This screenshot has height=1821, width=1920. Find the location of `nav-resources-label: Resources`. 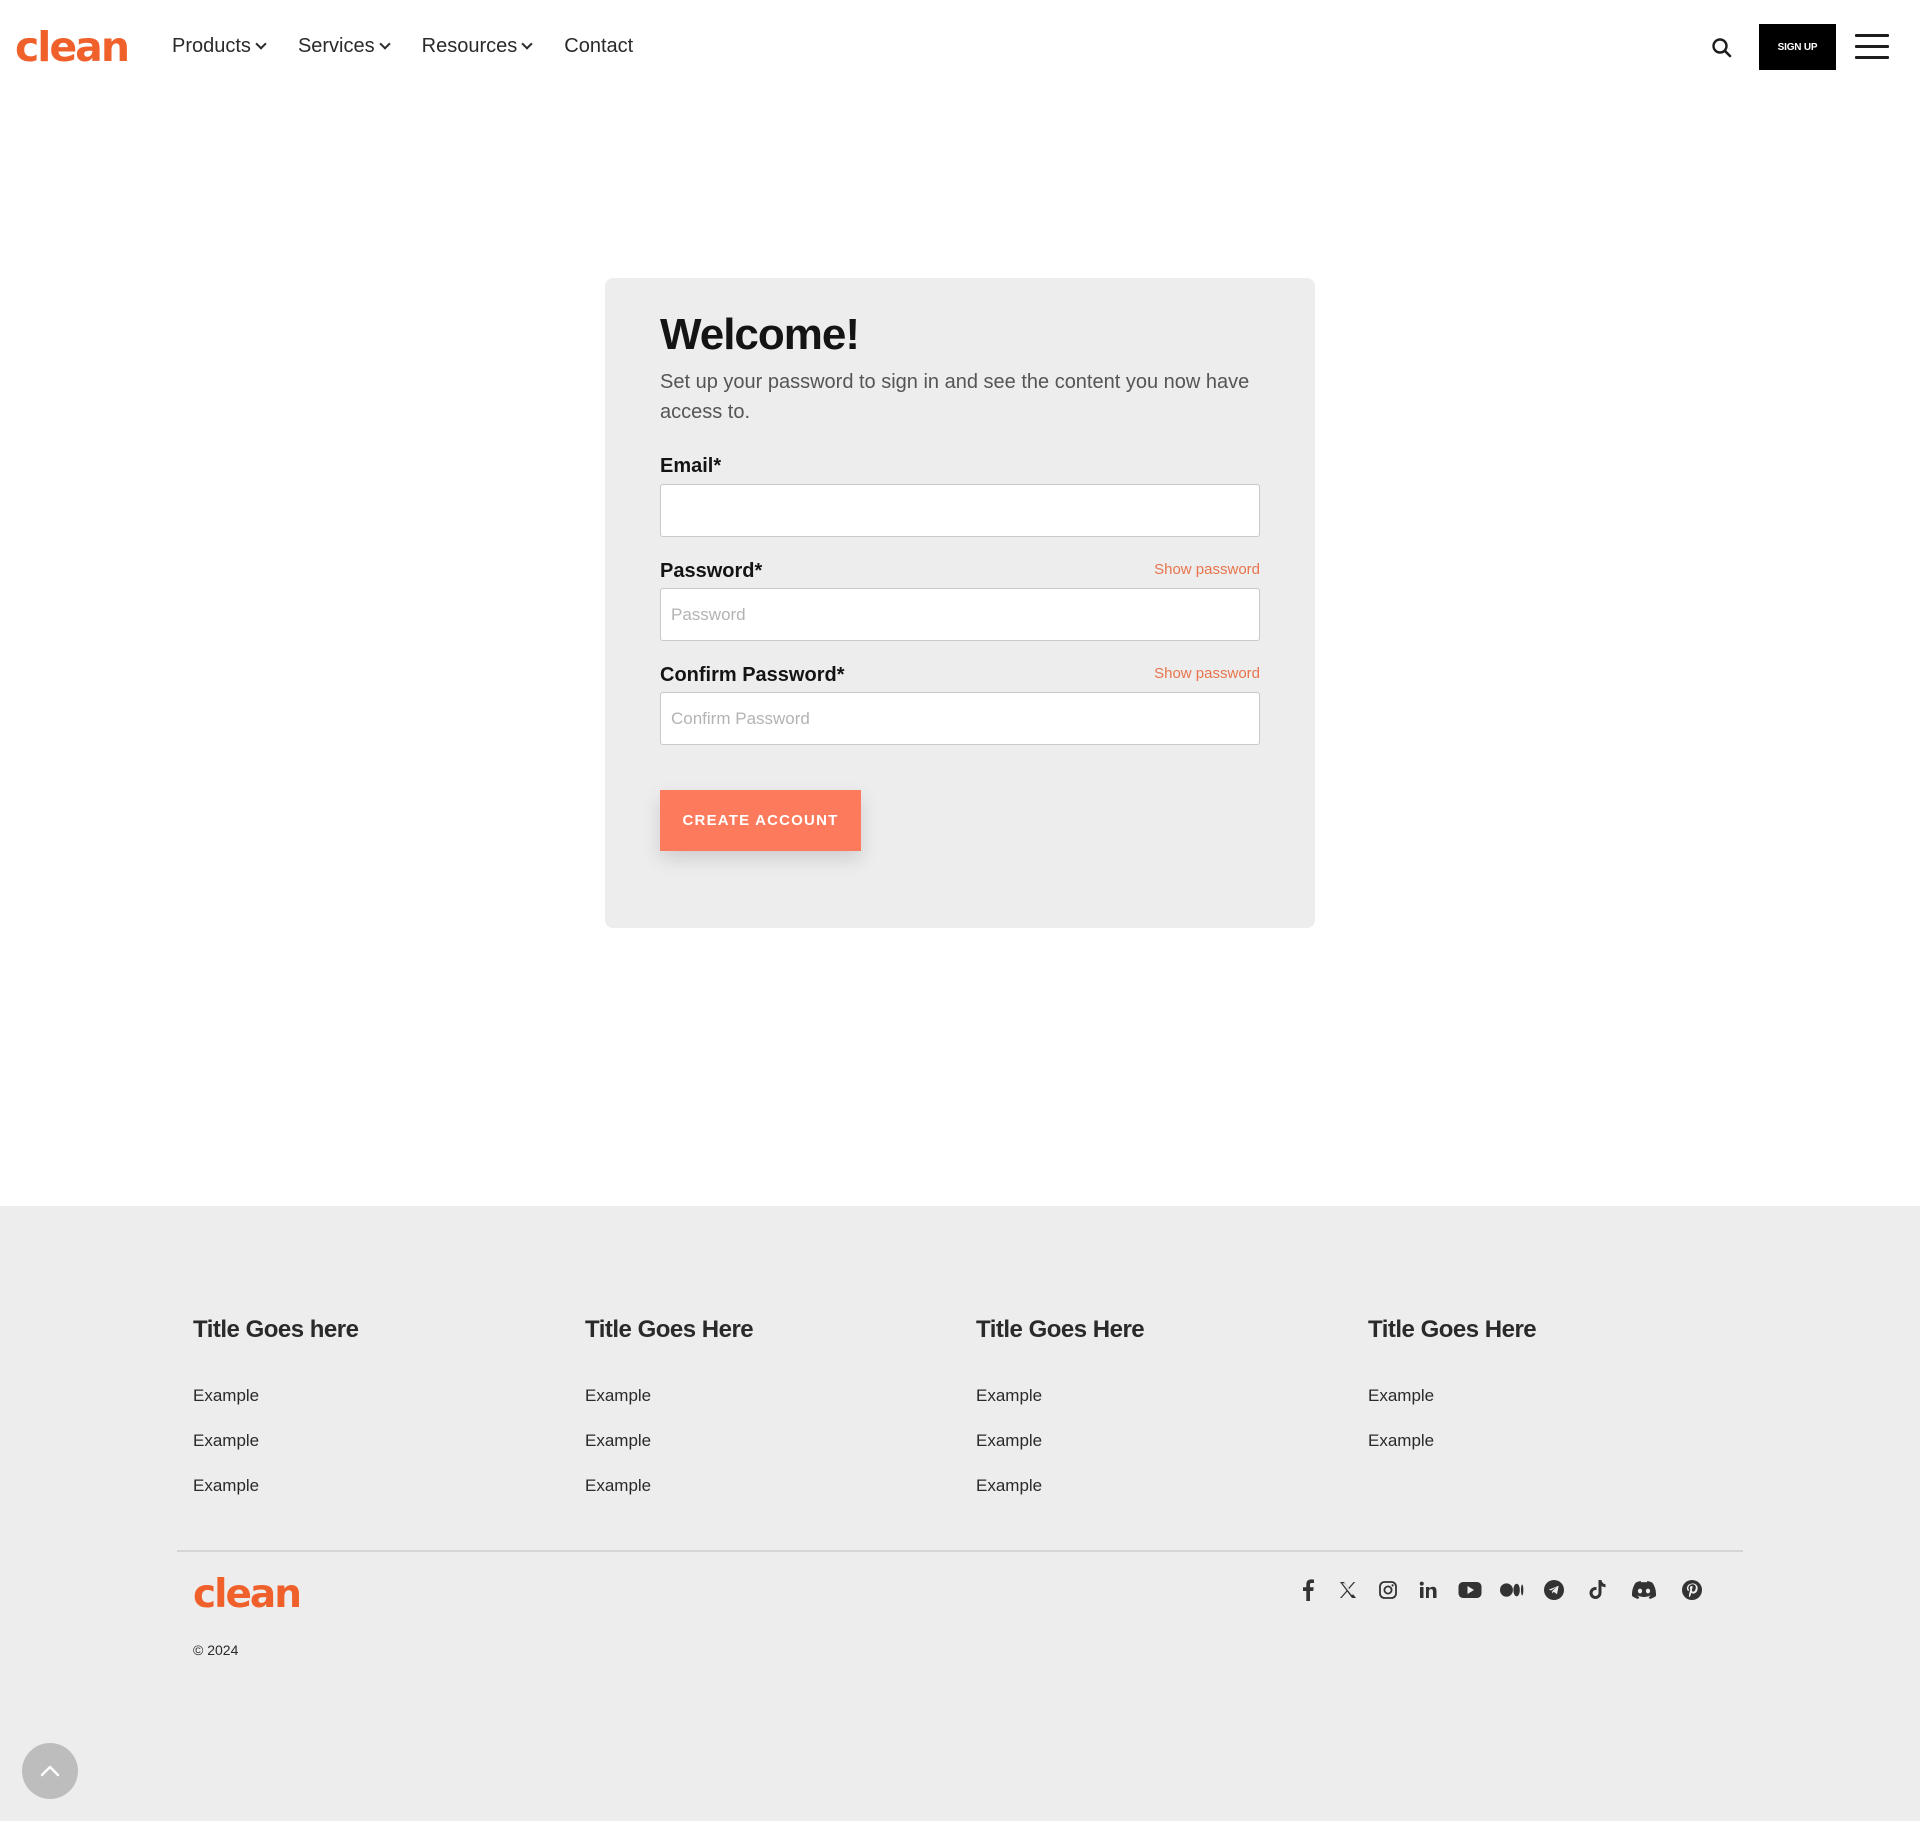

nav-resources-label: Resources is located at coordinates (469, 46).